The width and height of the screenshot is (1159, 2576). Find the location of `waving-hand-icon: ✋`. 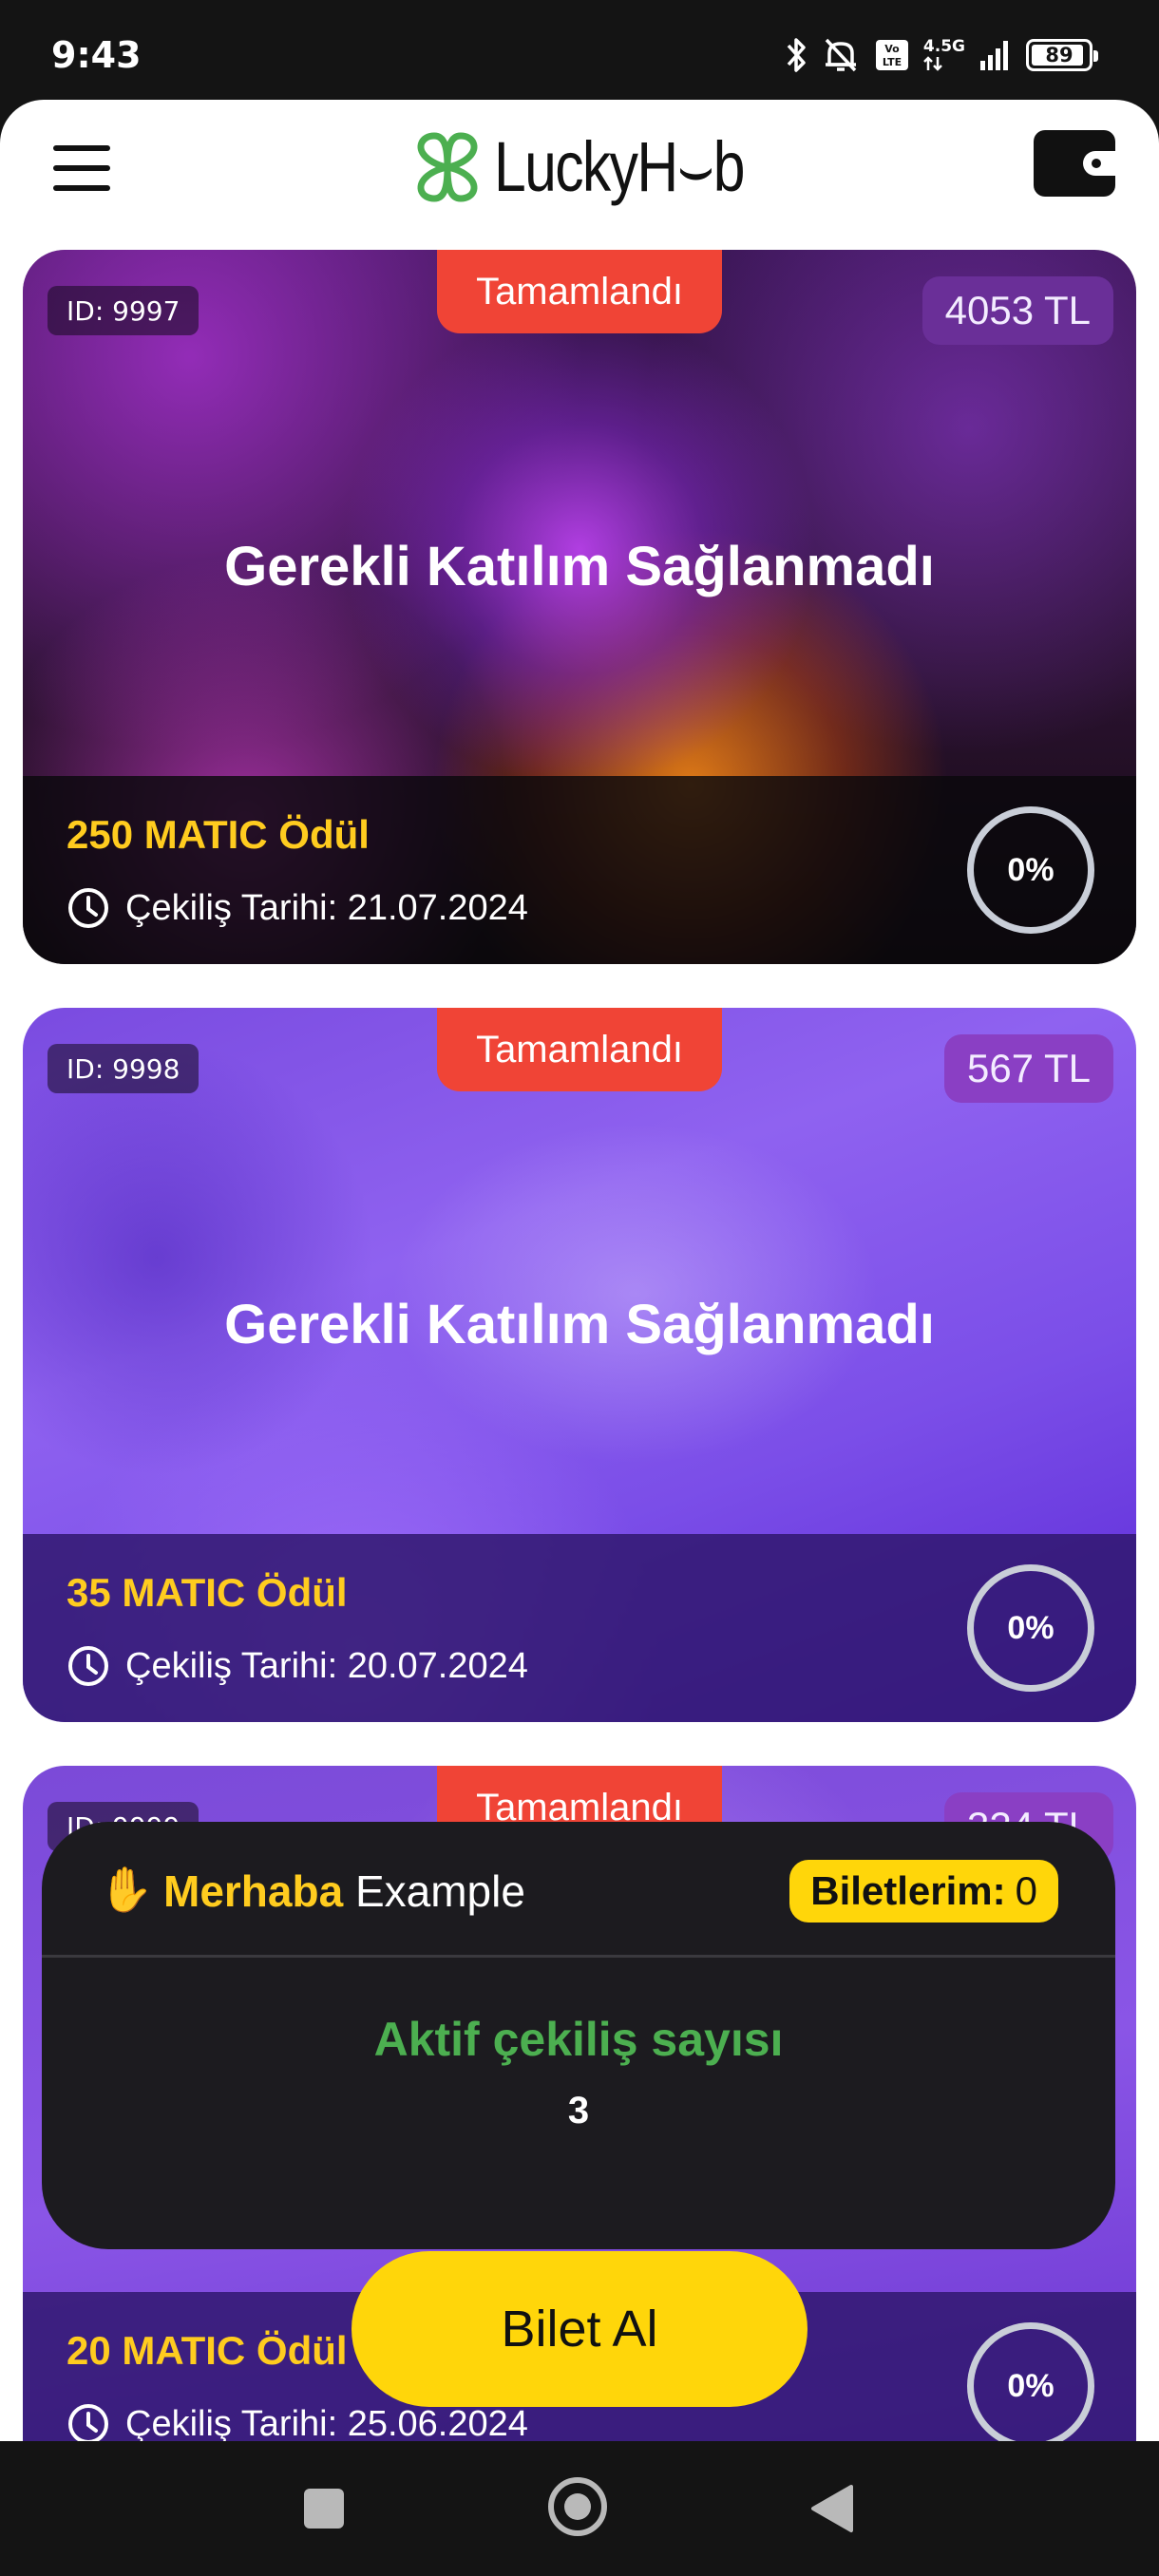

waving-hand-icon: ✋ is located at coordinates (126, 1889).